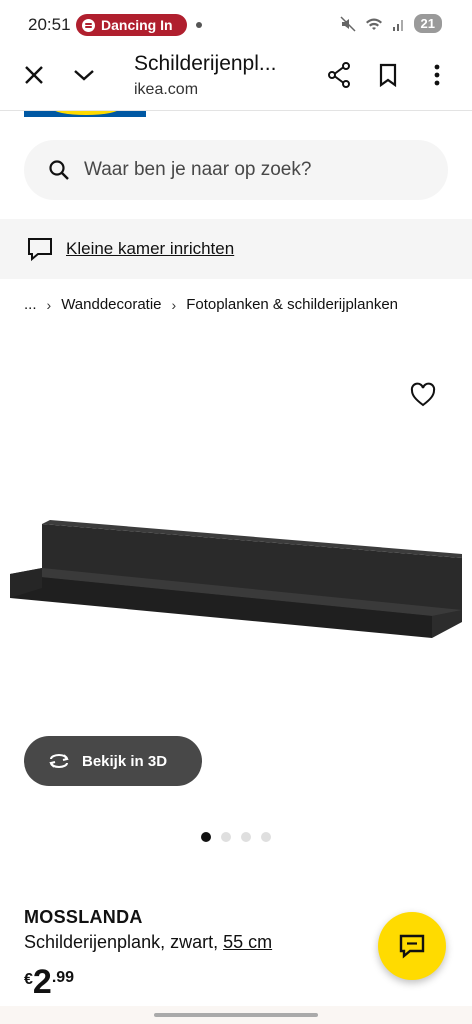  Describe the element at coordinates (59, 170) in the screenshot. I see `search-icon` at that location.